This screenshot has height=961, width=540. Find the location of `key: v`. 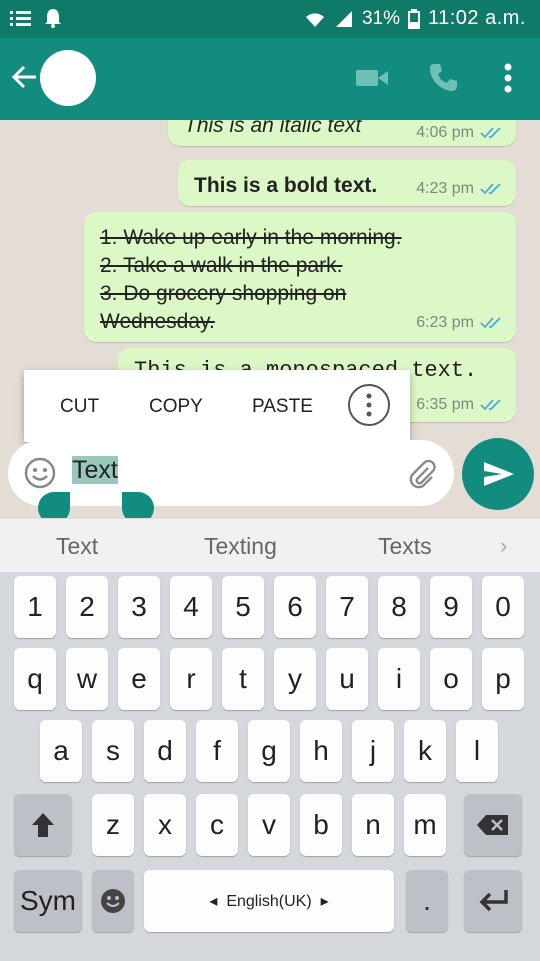

key: v is located at coordinates (269, 825).